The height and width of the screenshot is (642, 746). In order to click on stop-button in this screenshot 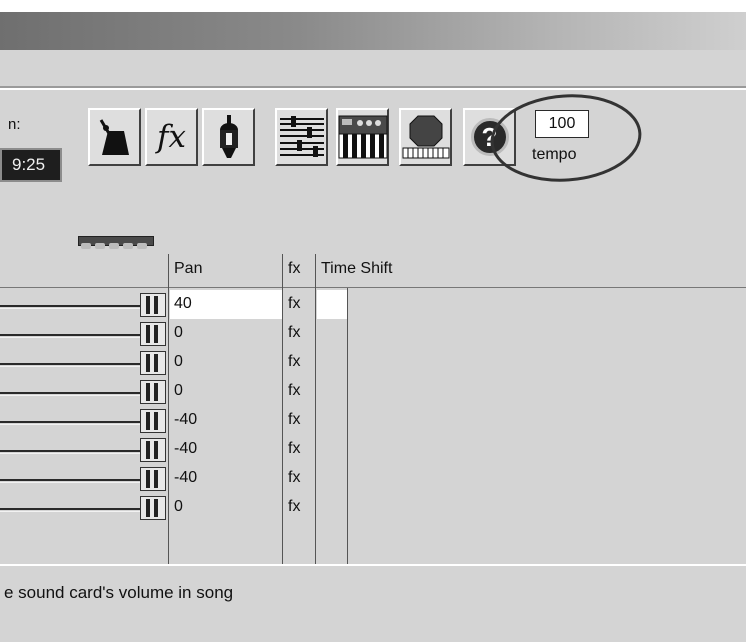, I will do `click(425, 137)`.